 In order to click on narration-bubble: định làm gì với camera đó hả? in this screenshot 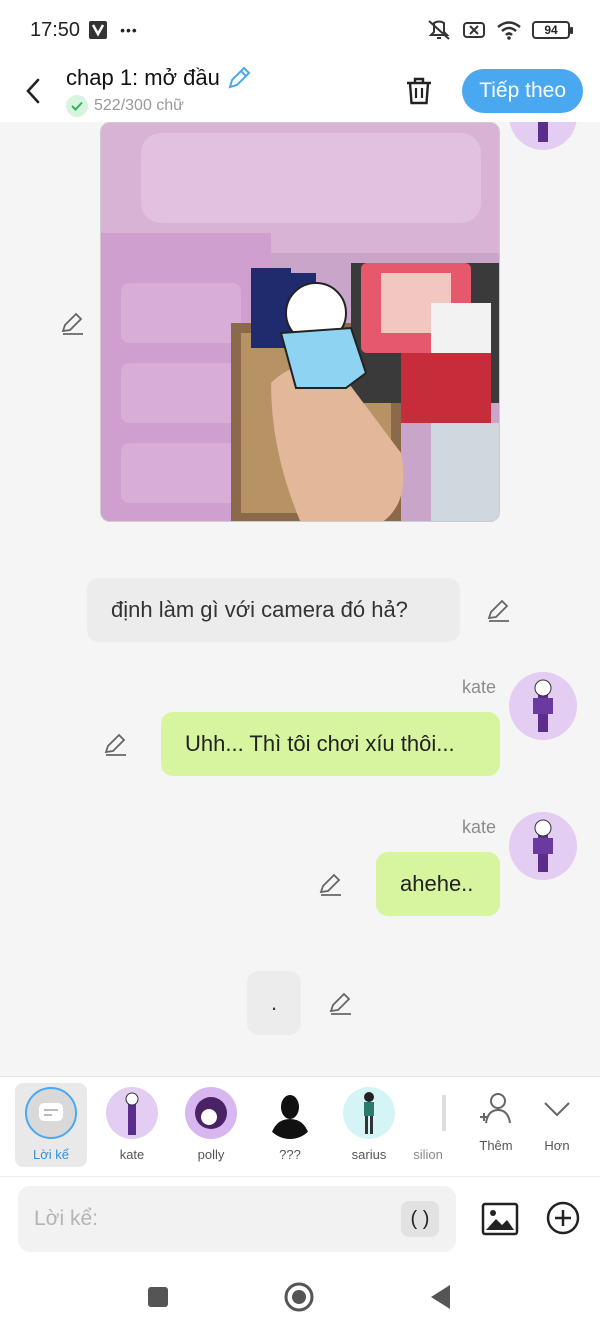, I will do `click(273, 610)`.